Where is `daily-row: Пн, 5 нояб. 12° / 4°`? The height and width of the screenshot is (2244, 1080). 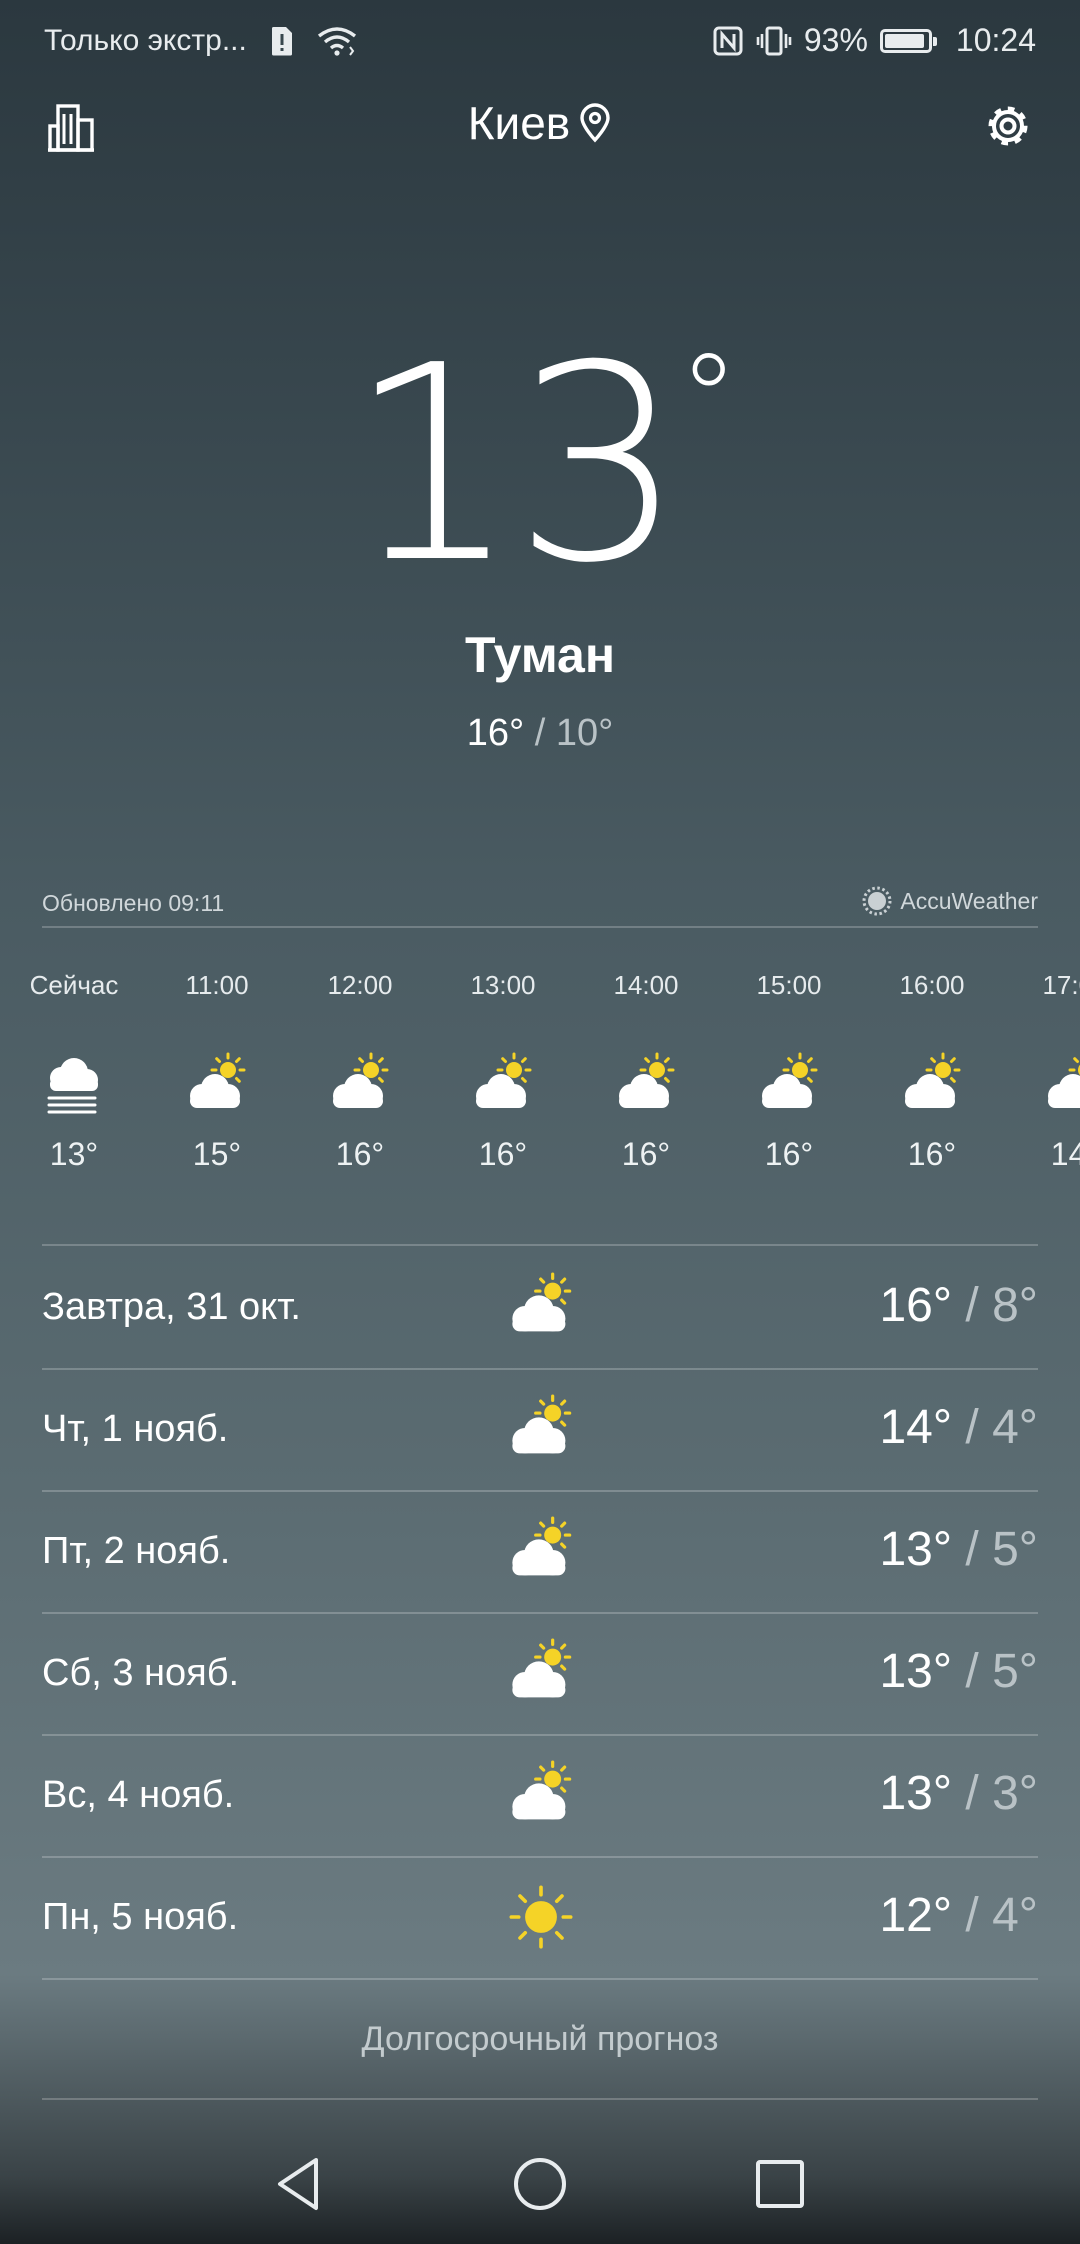 daily-row: Пн, 5 нояб. 12° / 4° is located at coordinates (540, 1918).